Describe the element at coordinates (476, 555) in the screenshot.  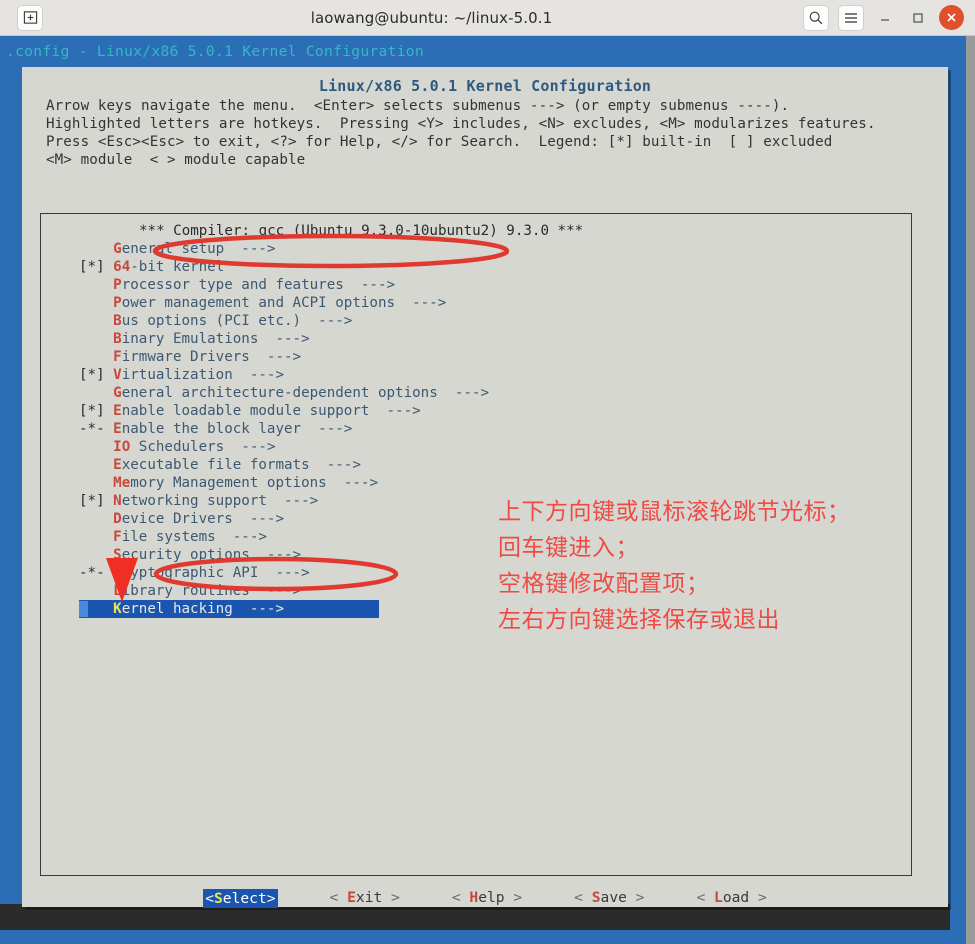
I see `menu-item: Security options --->` at that location.